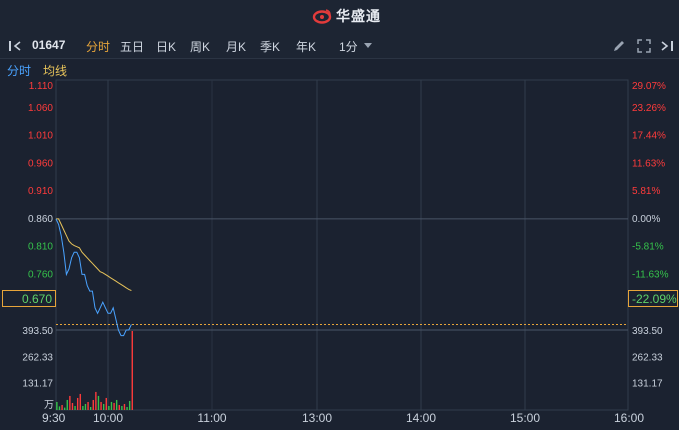 Image resolution: width=679 pixels, height=430 pixels. I want to click on time-tick-label: 14:00, so click(421, 418).